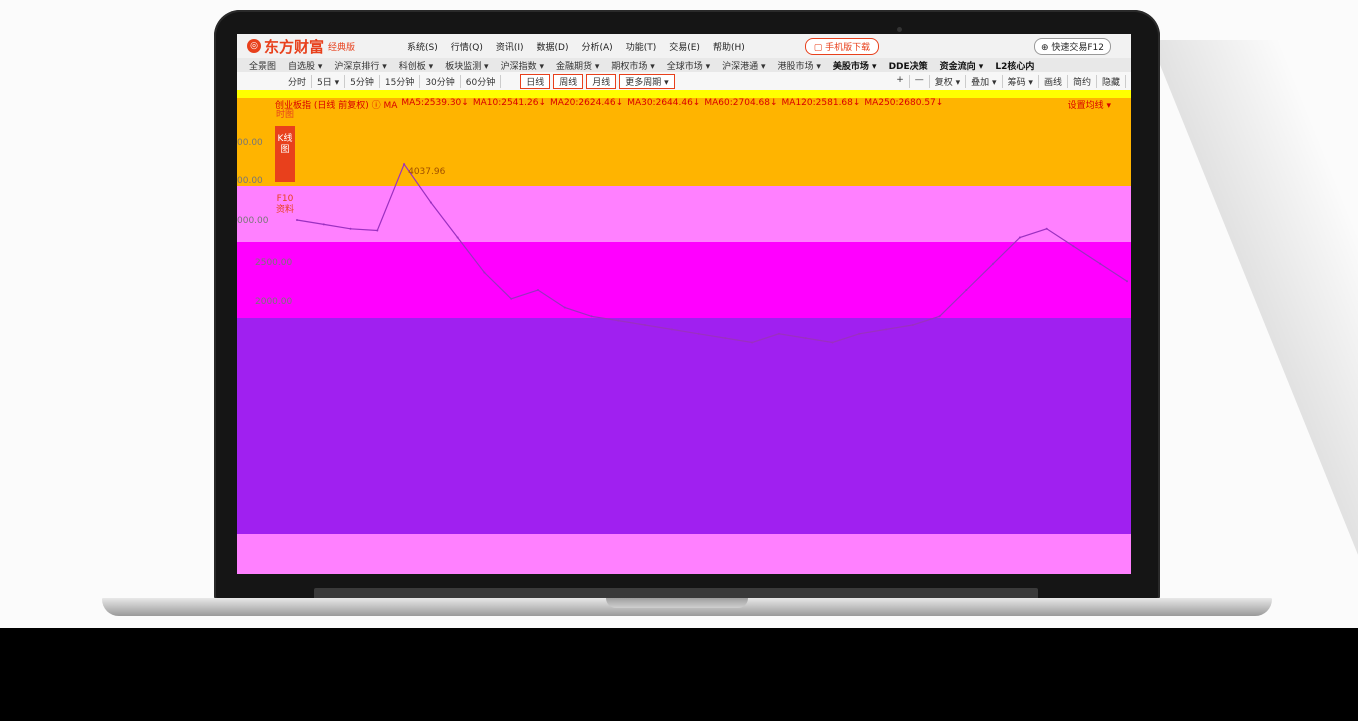  What do you see at coordinates (597, 46) in the screenshot?
I see `menu-item: 分析(A)` at bounding box center [597, 46].